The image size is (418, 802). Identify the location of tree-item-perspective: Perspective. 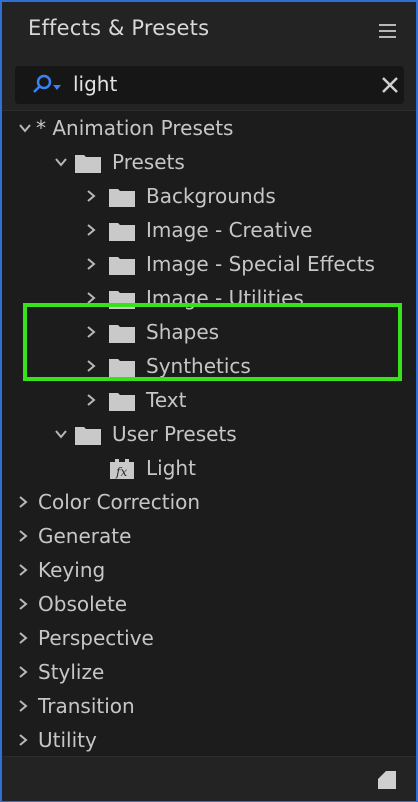
(209, 638).